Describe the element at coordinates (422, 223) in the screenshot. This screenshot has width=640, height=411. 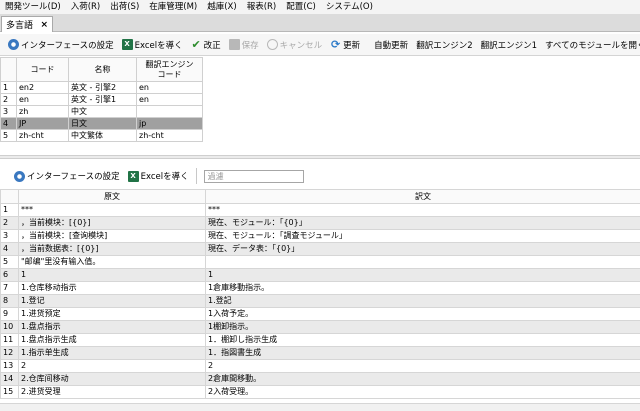
I see `cell-target: 現在、モジュール：「{0}」` at that location.